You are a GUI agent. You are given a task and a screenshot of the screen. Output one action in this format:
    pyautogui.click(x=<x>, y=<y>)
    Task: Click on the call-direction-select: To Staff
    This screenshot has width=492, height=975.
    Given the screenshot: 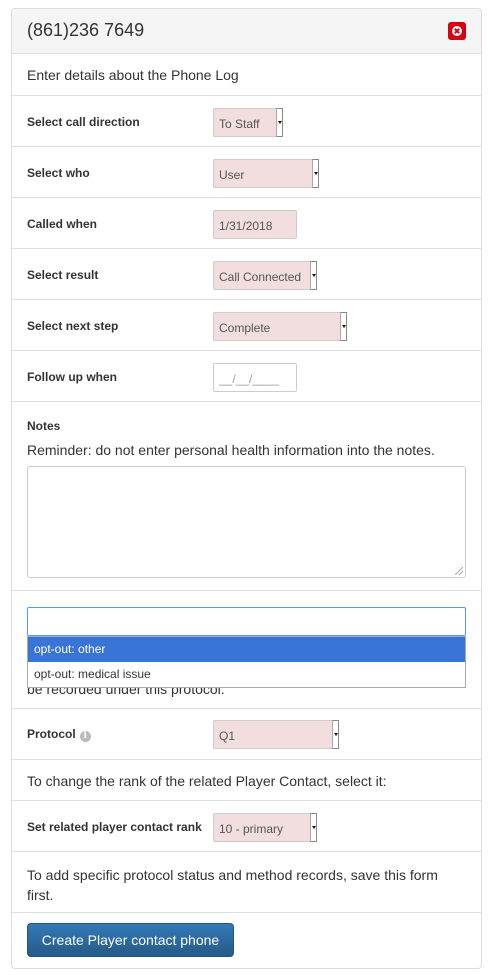 What is the action you would take?
    pyautogui.click(x=248, y=122)
    